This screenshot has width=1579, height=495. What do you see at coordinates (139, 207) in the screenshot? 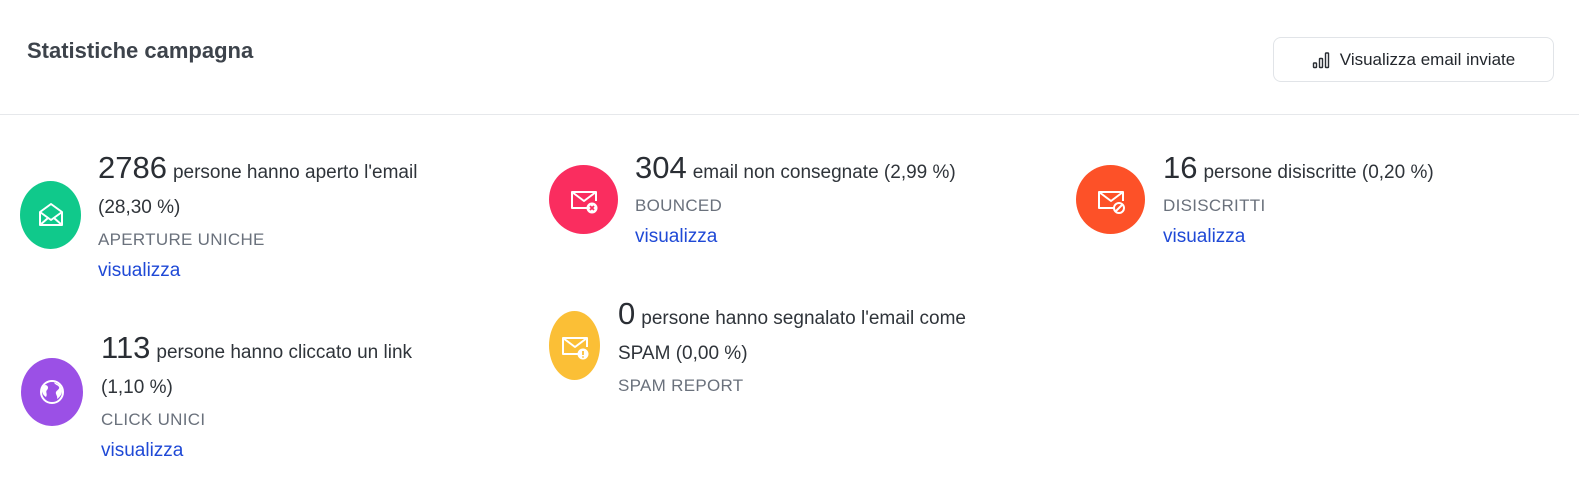
I see `opens-percent: (28,30 %)` at bounding box center [139, 207].